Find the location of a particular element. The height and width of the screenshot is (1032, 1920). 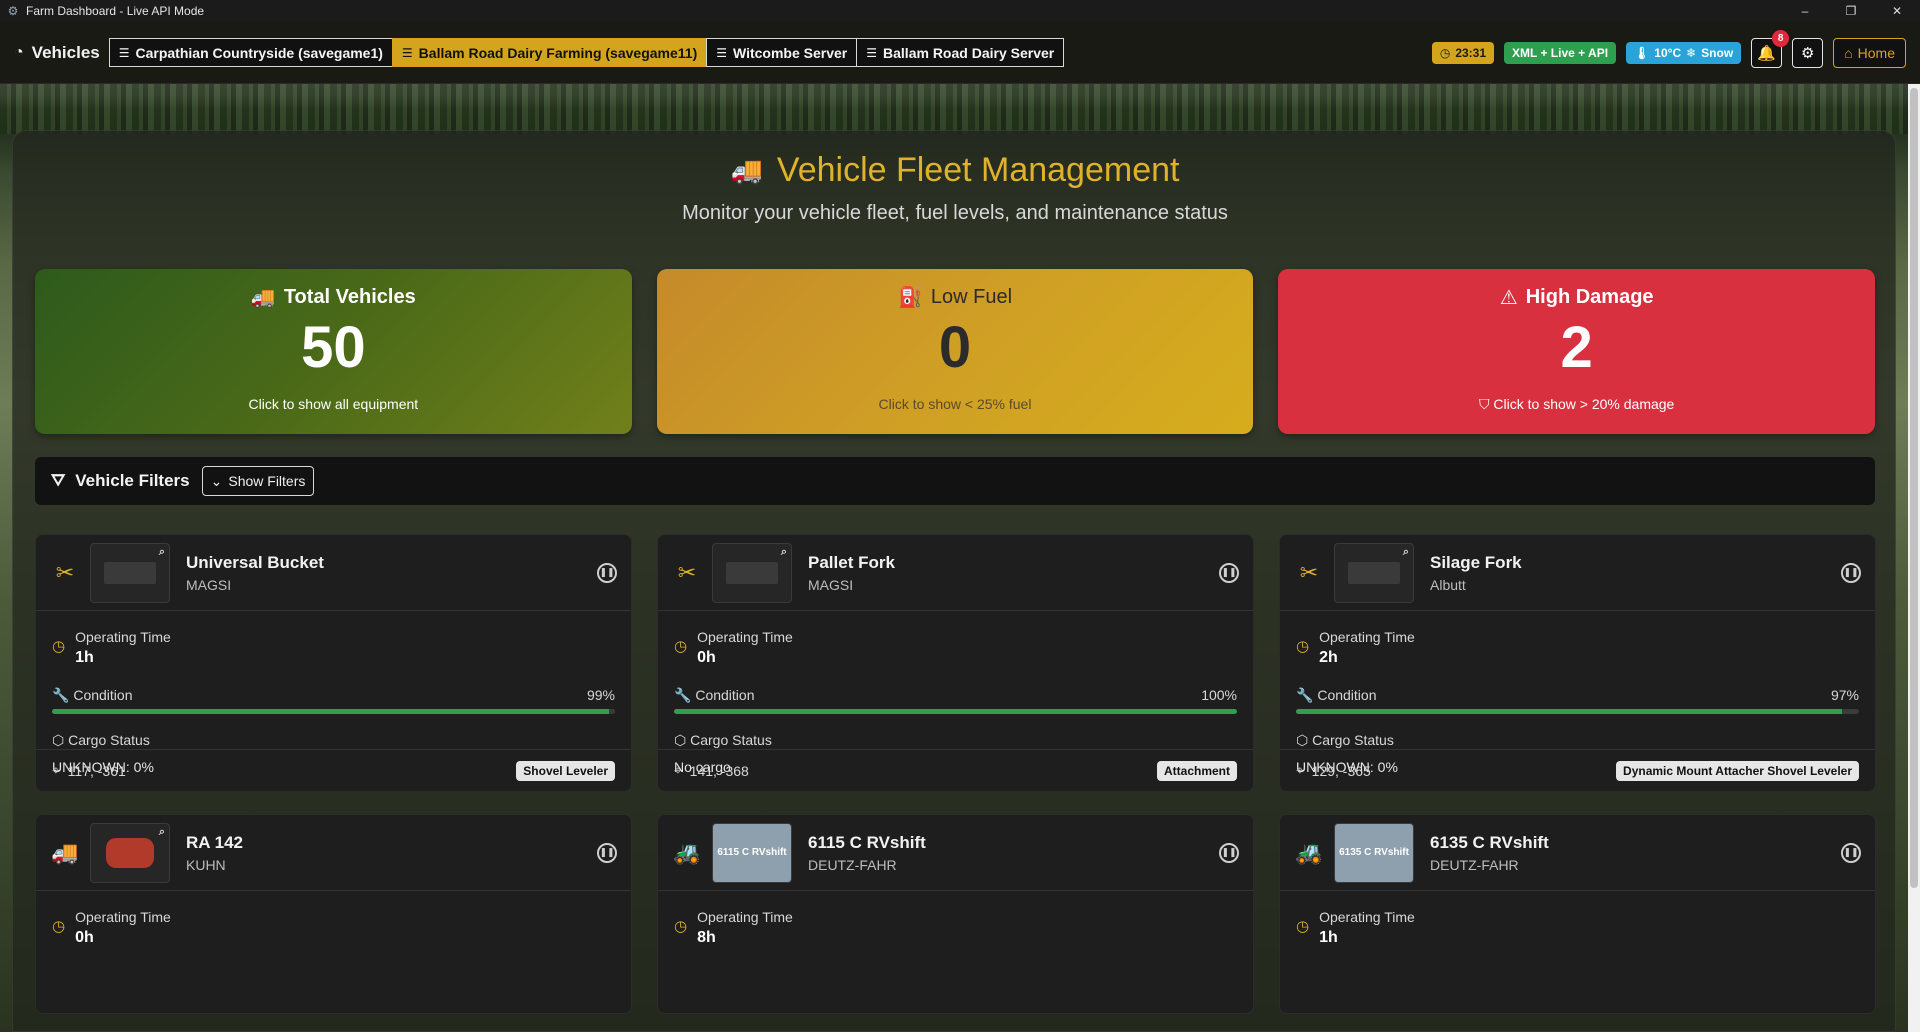

thermometer-icon: 🌡 is located at coordinates (1642, 52).